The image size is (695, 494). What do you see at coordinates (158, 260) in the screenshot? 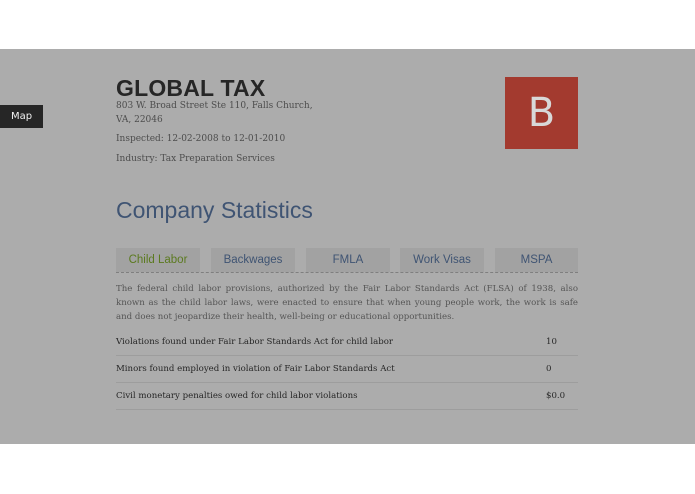
I see `tab-child-labor: Child Labor` at bounding box center [158, 260].